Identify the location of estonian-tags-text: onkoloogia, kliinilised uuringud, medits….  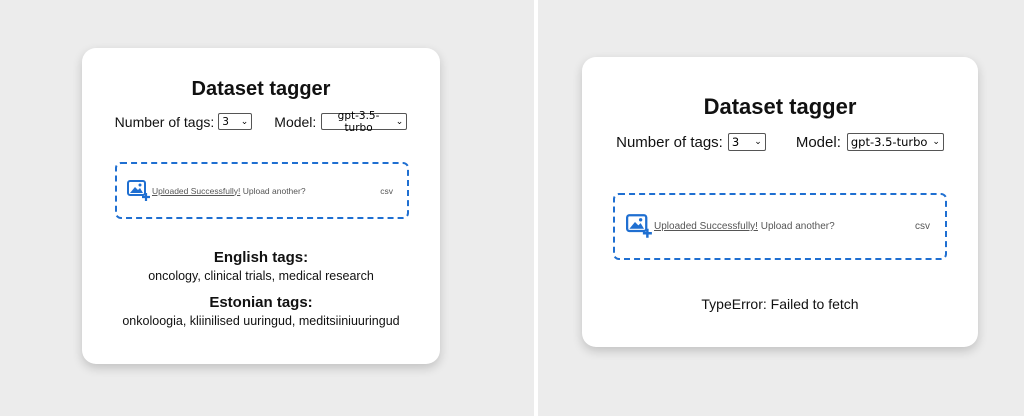
(261, 321).